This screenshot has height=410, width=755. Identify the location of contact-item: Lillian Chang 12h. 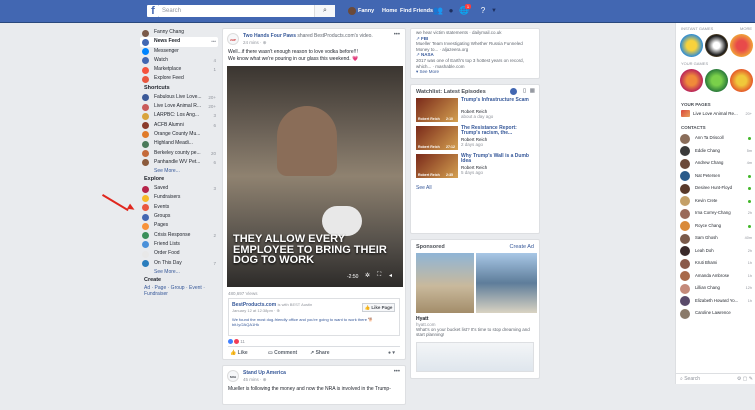
(715, 288).